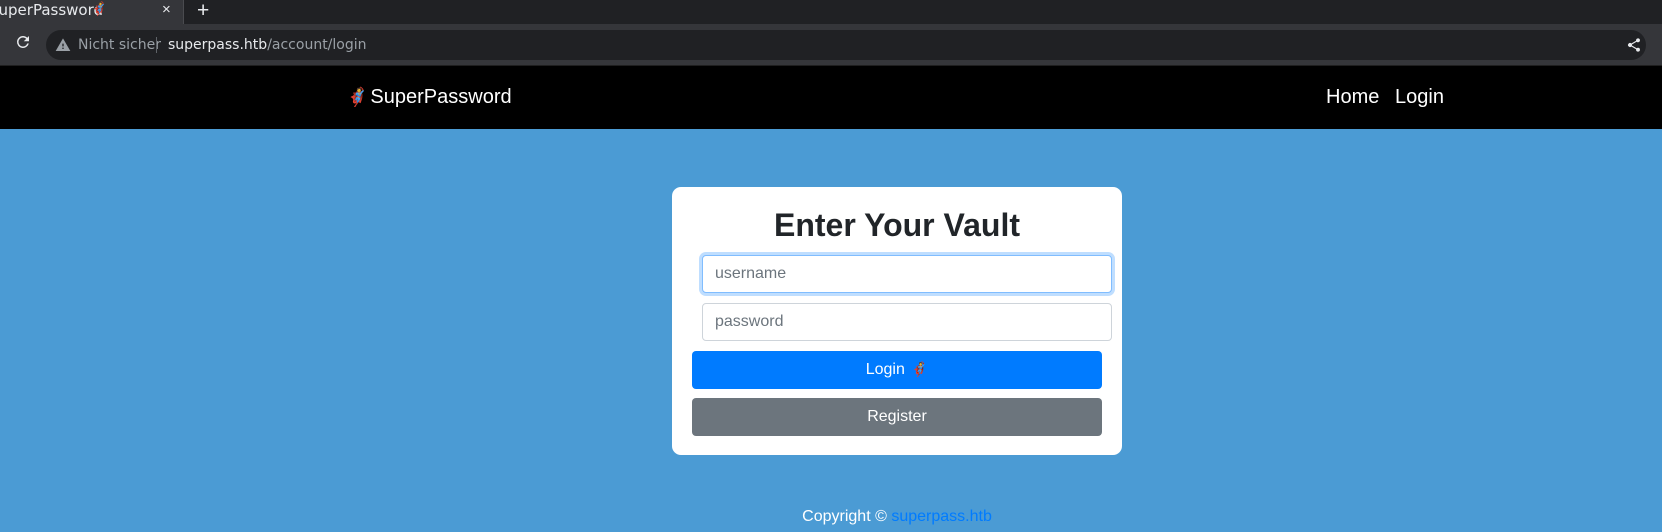  I want to click on browser-tabstrip: SuperPassword 🦸 × +, so click(831, 12).